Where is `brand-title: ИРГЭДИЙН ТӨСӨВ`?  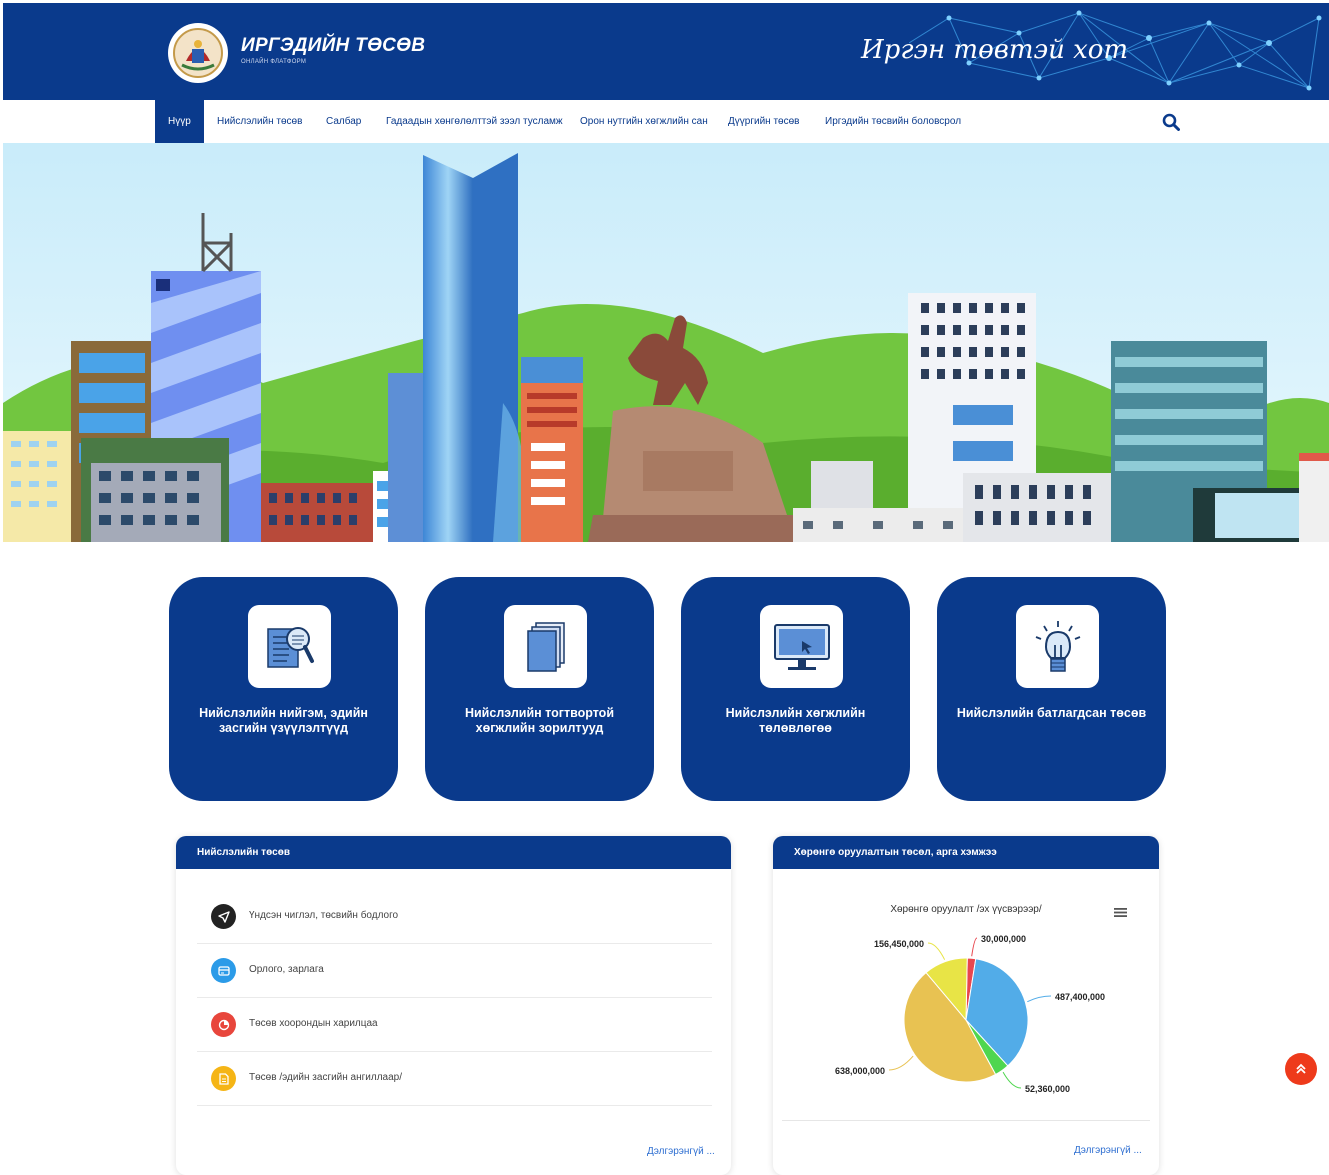
brand-title: ИРГЭДИЙН ТӨСӨВ is located at coordinates (333, 46).